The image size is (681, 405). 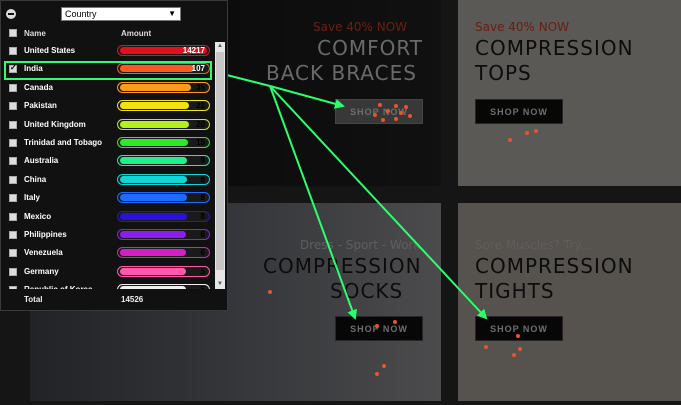 What do you see at coordinates (58, 287) in the screenshot?
I see `country-name: Republic of Korea` at bounding box center [58, 287].